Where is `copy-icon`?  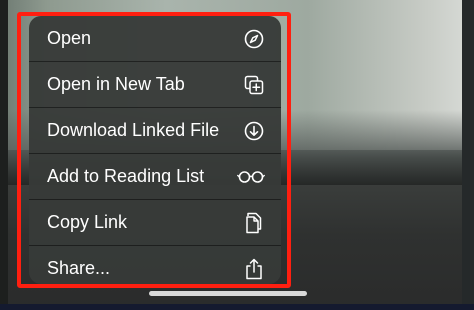 copy-icon is located at coordinates (254, 223).